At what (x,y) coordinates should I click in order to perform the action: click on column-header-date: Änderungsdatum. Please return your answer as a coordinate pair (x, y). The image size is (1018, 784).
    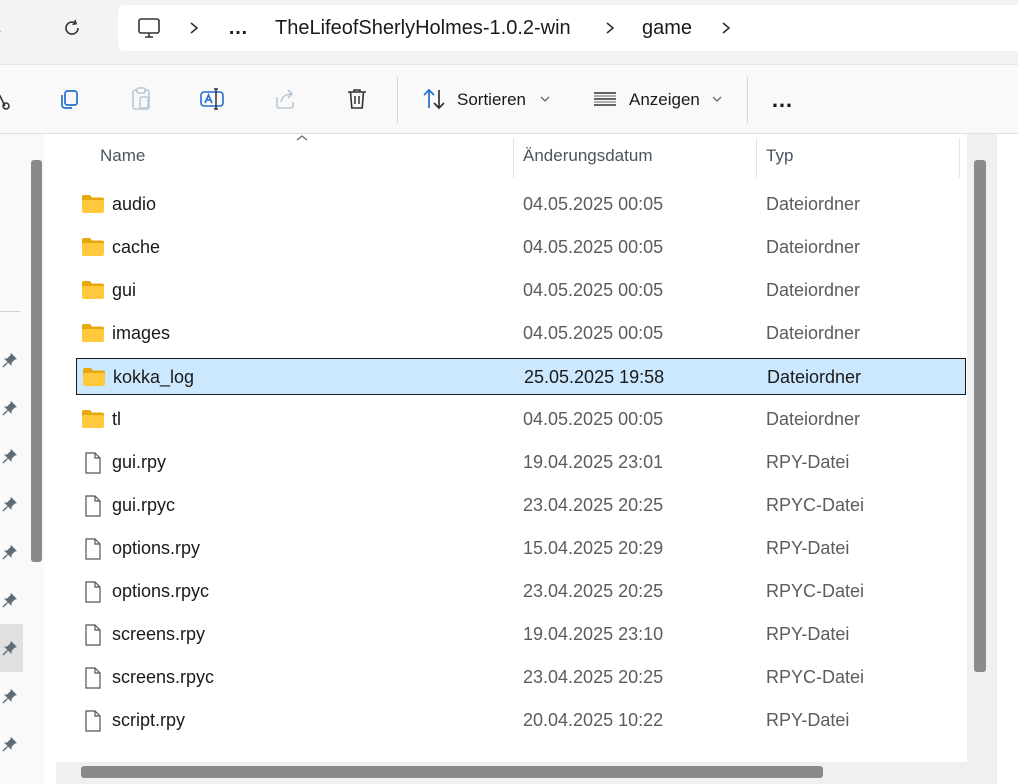
    Looking at the image, I should click on (587, 156).